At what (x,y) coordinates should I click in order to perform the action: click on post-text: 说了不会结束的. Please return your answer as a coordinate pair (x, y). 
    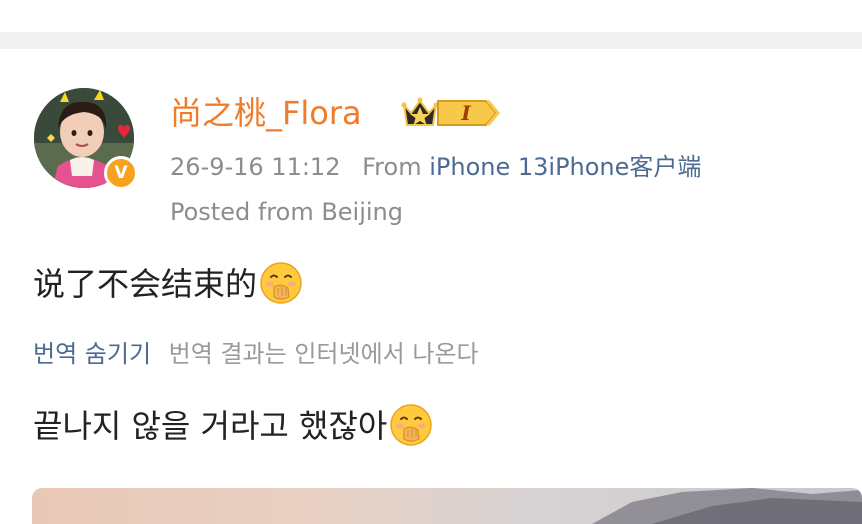
    Looking at the image, I should click on (145, 284).